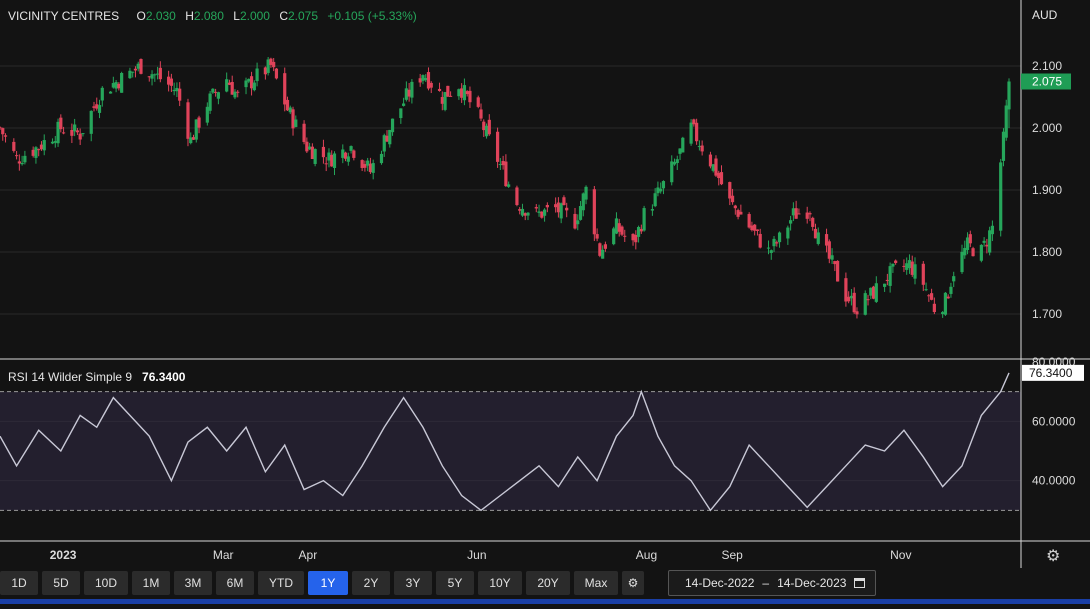  Describe the element at coordinates (160, 16) in the screenshot. I see `open-value: 2.030` at that location.